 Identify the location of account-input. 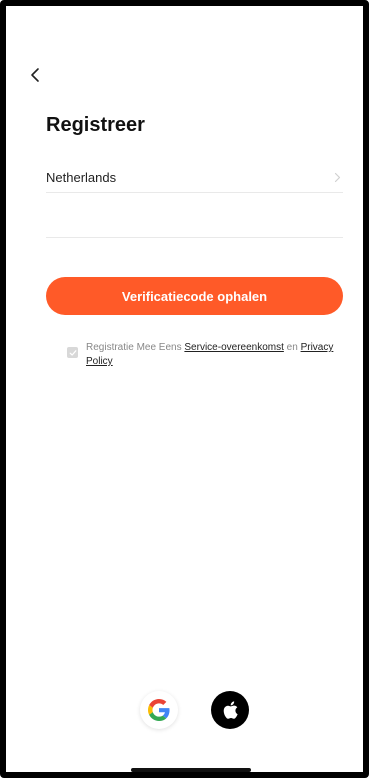
(194, 220).